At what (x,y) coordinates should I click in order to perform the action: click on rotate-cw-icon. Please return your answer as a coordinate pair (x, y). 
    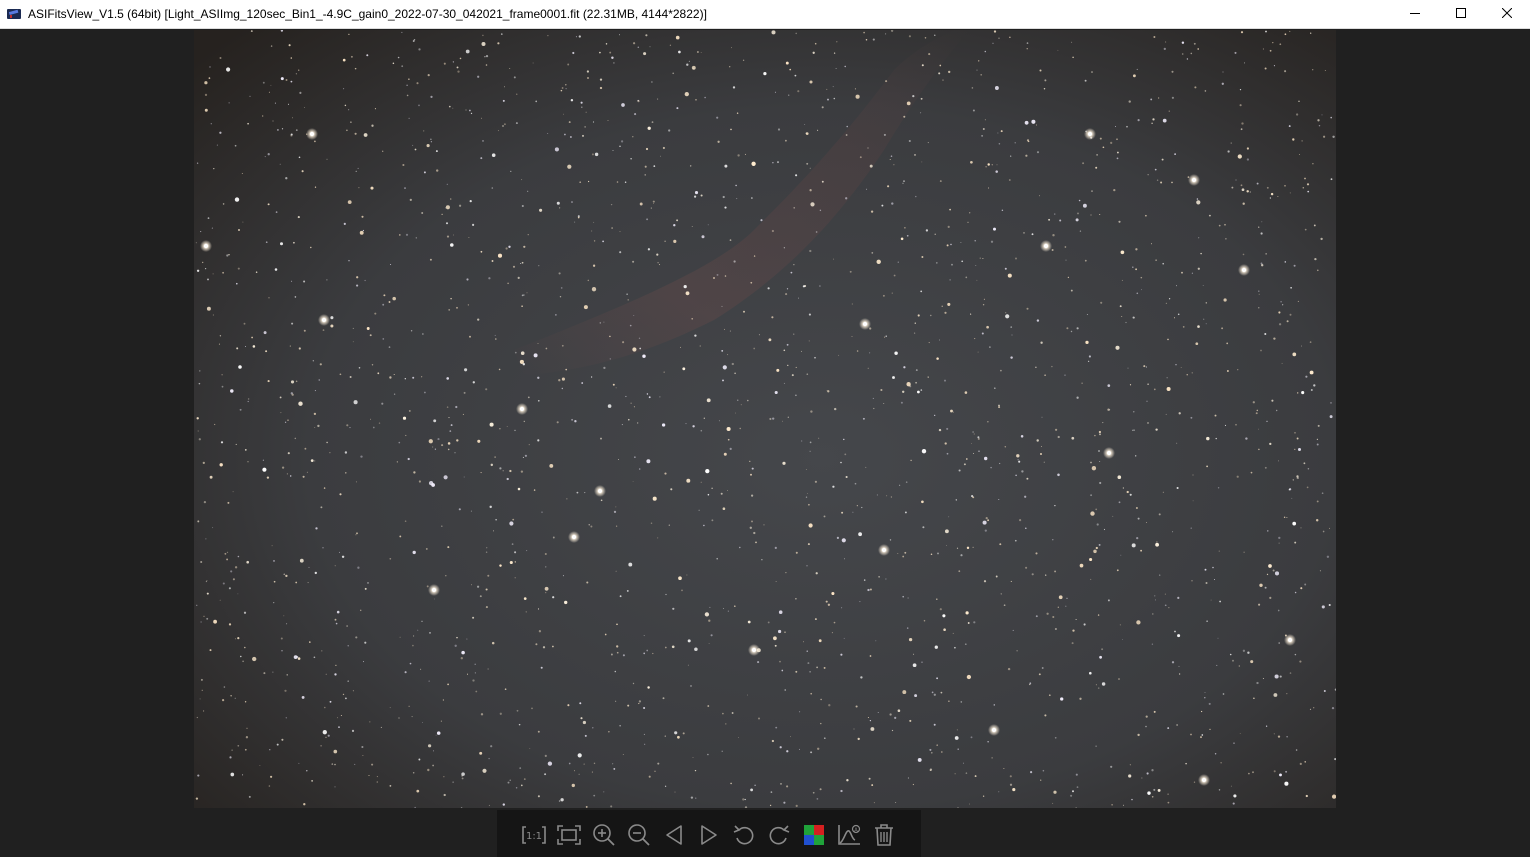
    Looking at the image, I should click on (779, 835).